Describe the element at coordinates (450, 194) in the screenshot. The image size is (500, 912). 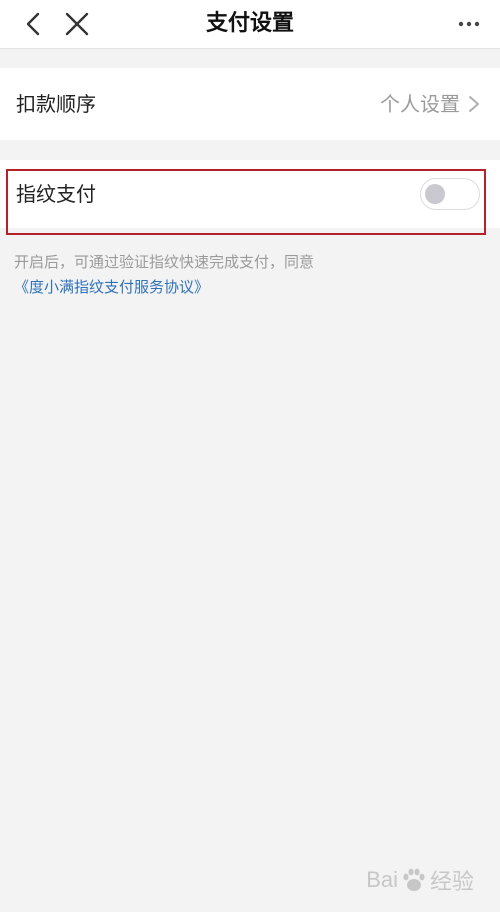
I see `fingerprint-pay-toggle` at that location.